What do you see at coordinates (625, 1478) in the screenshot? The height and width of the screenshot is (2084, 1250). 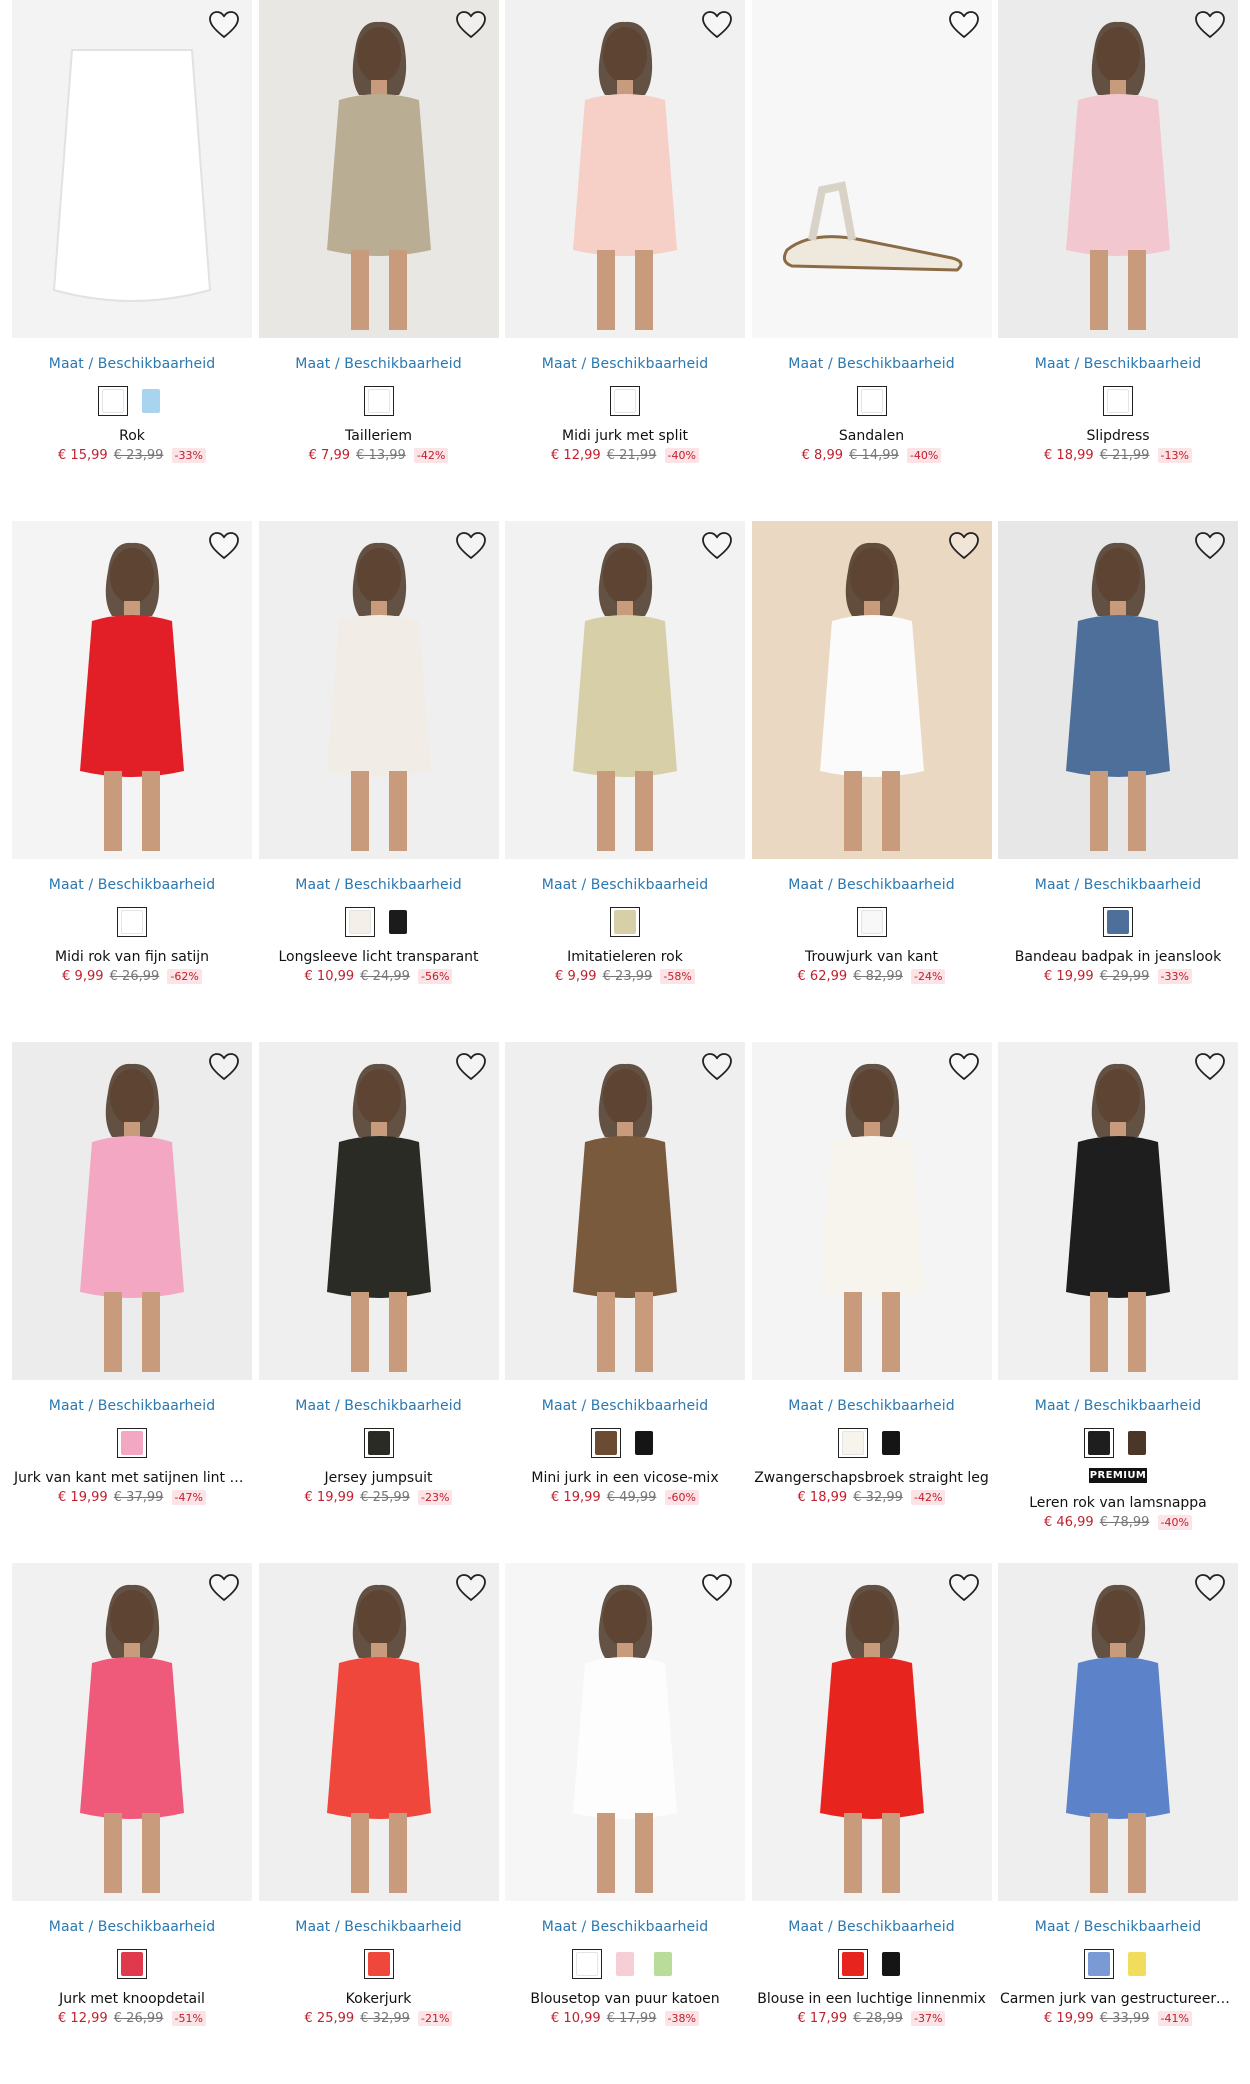 I see `product-title: Mini jurk in een vicose-mix` at bounding box center [625, 1478].